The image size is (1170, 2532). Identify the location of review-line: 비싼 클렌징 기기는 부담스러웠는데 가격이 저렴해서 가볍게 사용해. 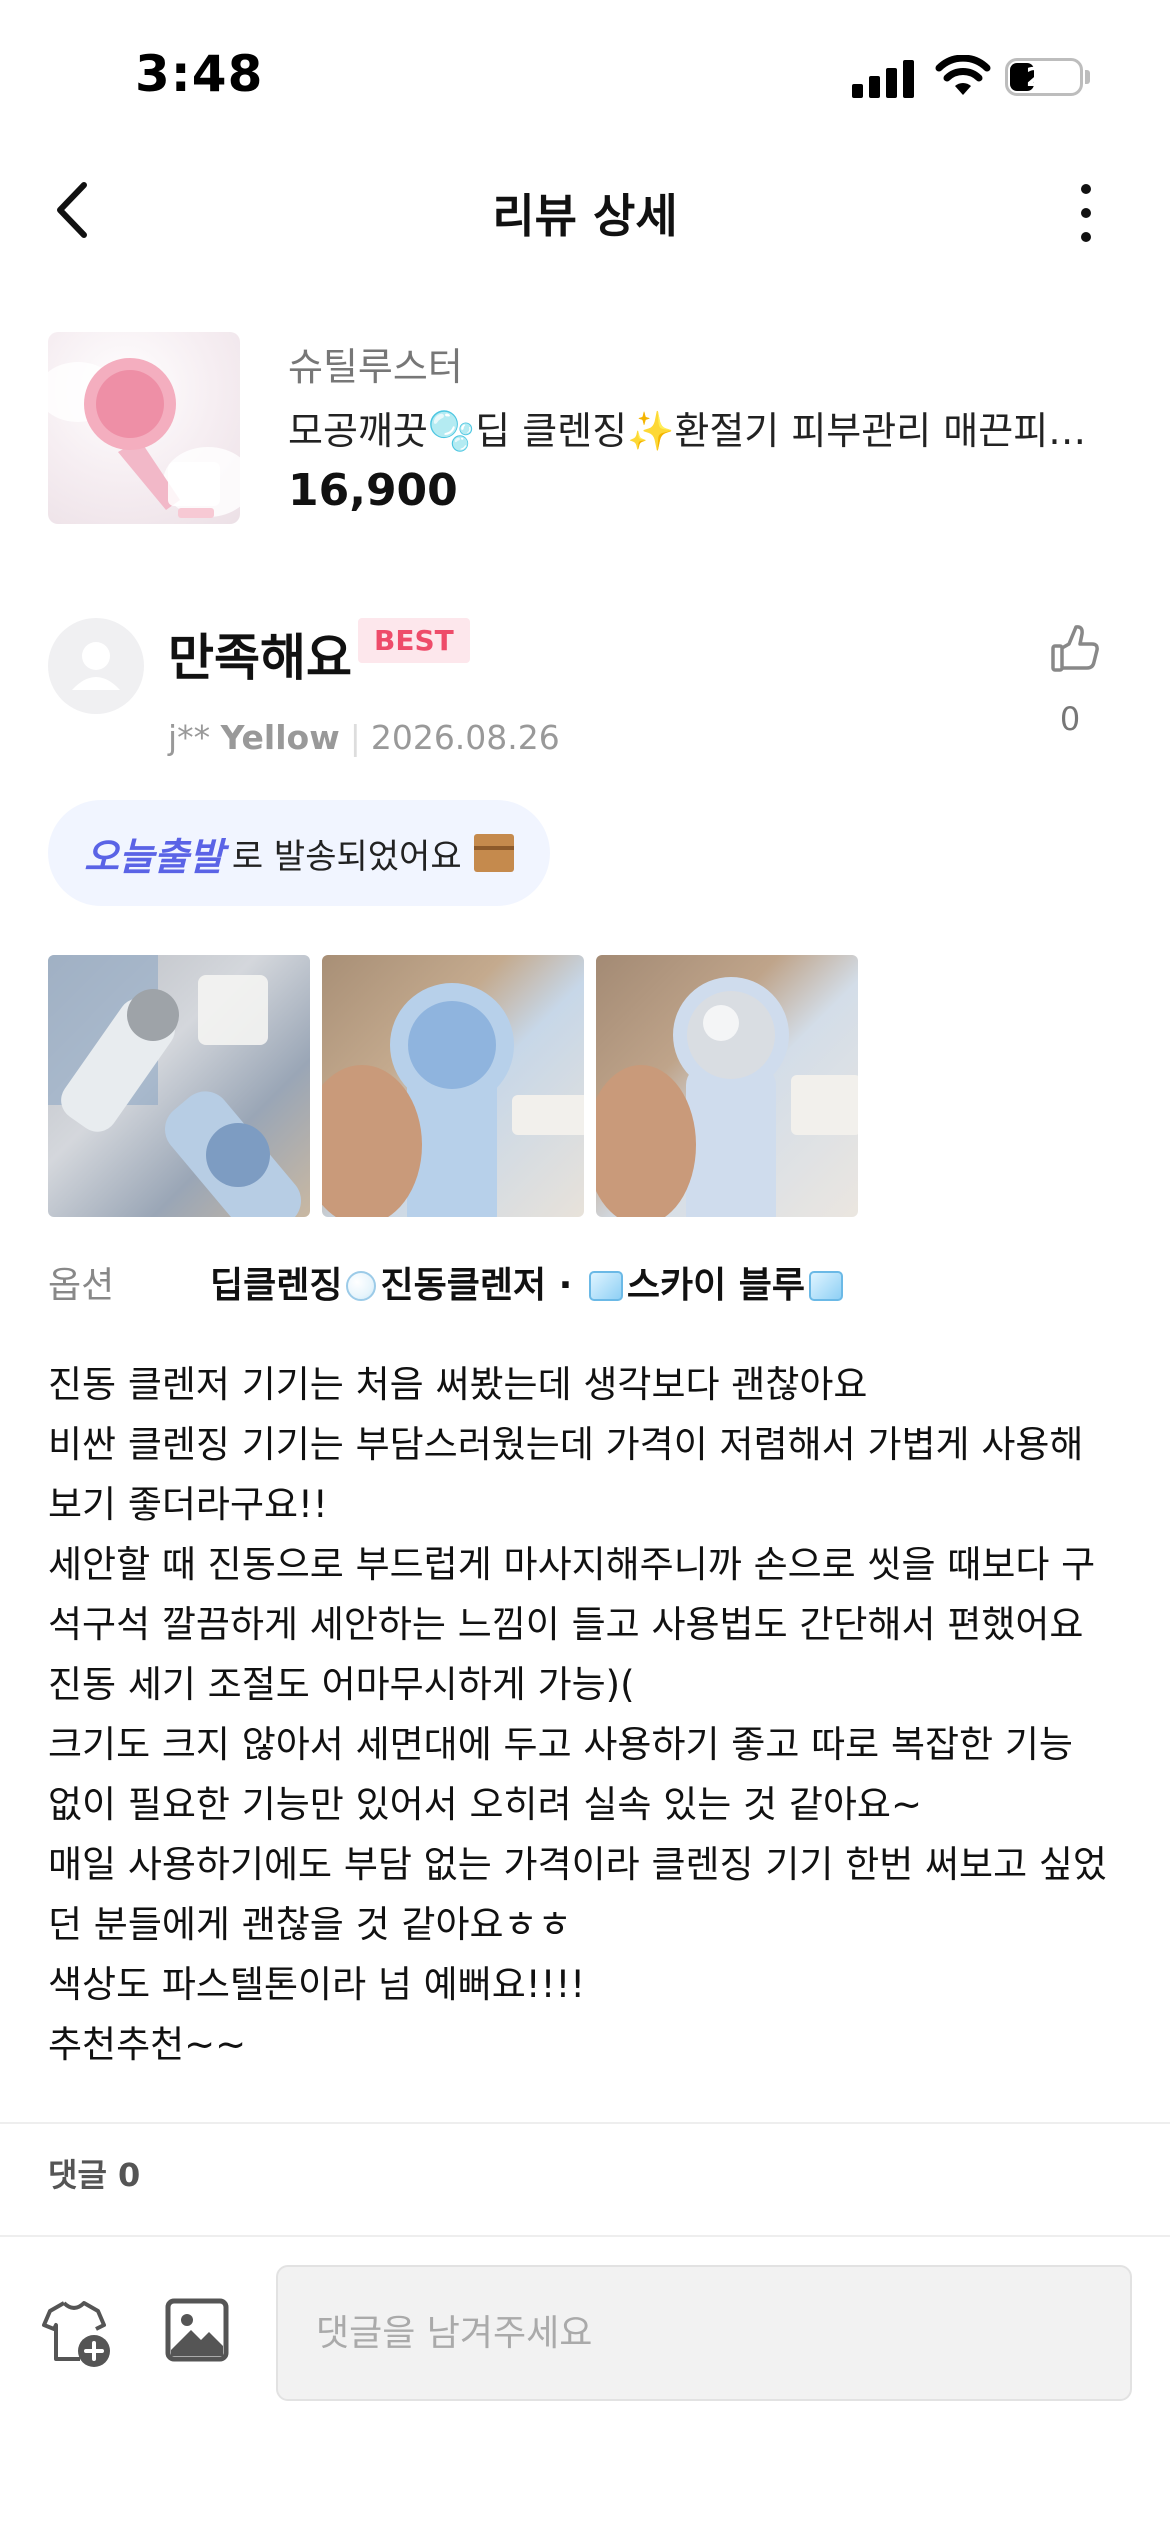
(566, 1444).